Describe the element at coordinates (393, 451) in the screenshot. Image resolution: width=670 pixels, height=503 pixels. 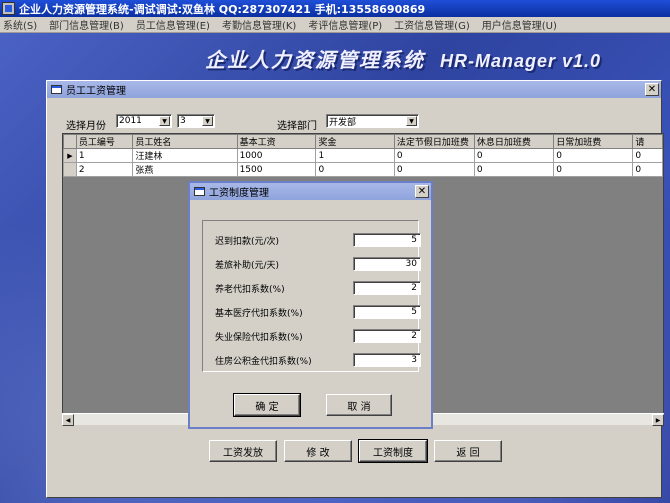
I see `salary-system-button: 工资制度` at that location.